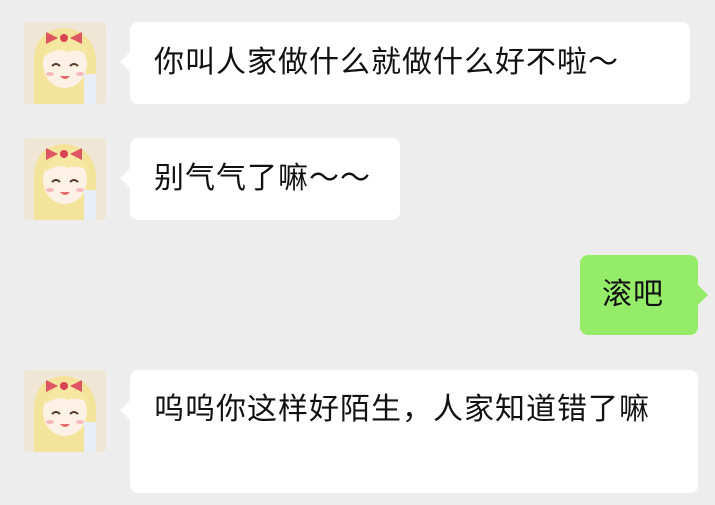  Describe the element at coordinates (402, 409) in the screenshot. I see `message-text: 呜呜你这样好陌生，人家知道错了嘛` at that location.